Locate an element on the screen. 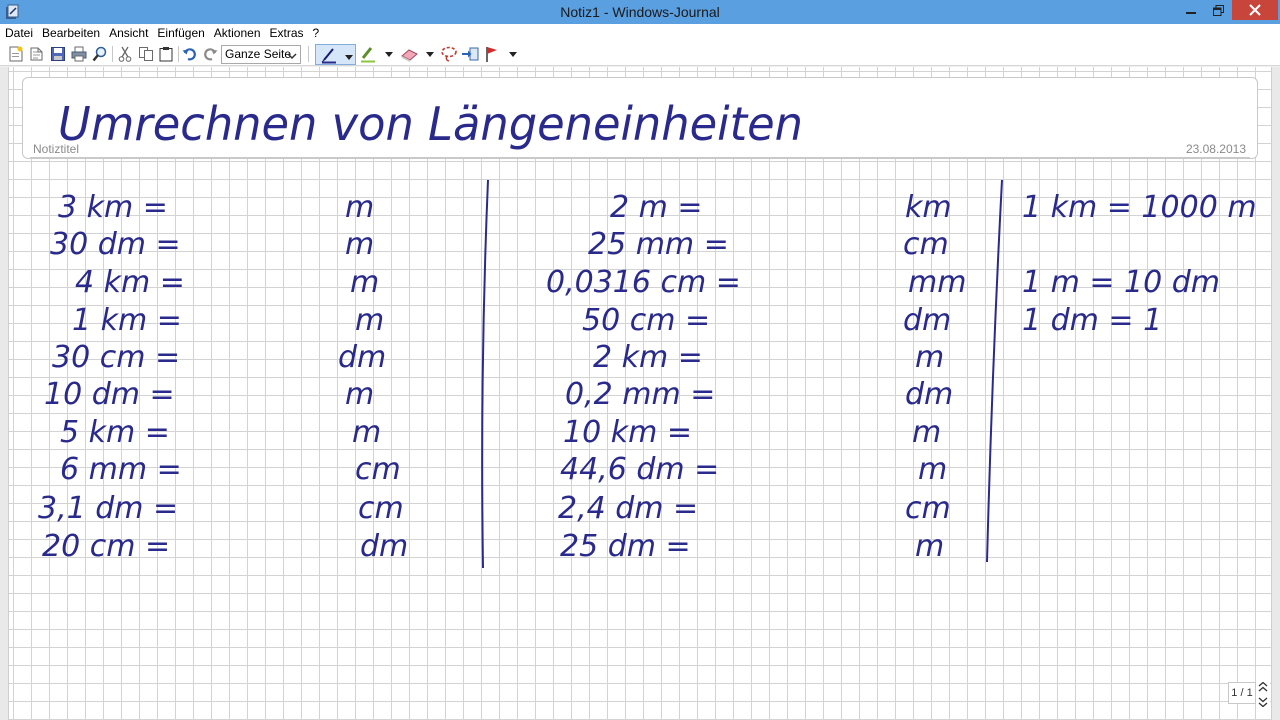  redo-icon is located at coordinates (210, 54).